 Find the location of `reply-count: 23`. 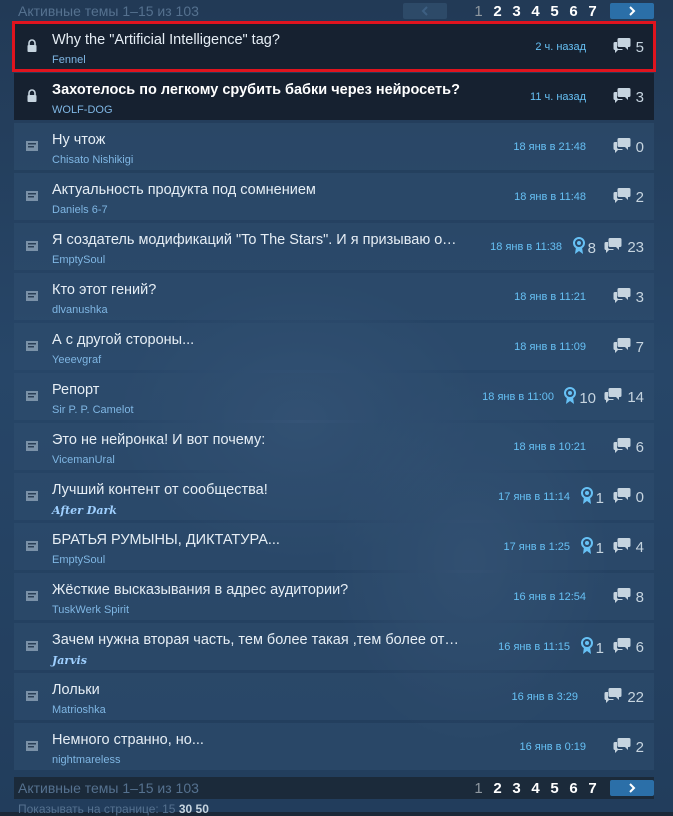

reply-count: 23 is located at coordinates (624, 247).